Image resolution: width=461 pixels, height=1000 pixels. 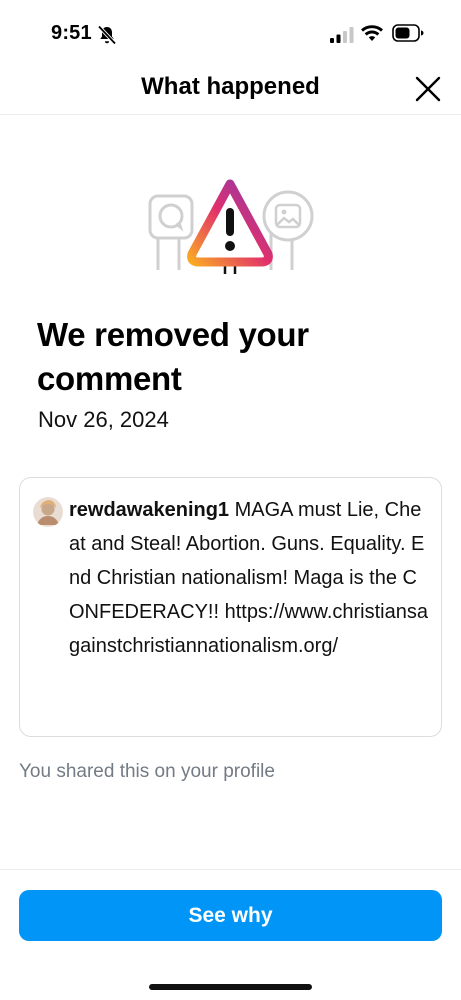 I want to click on warning-icon, so click(x=230, y=226).